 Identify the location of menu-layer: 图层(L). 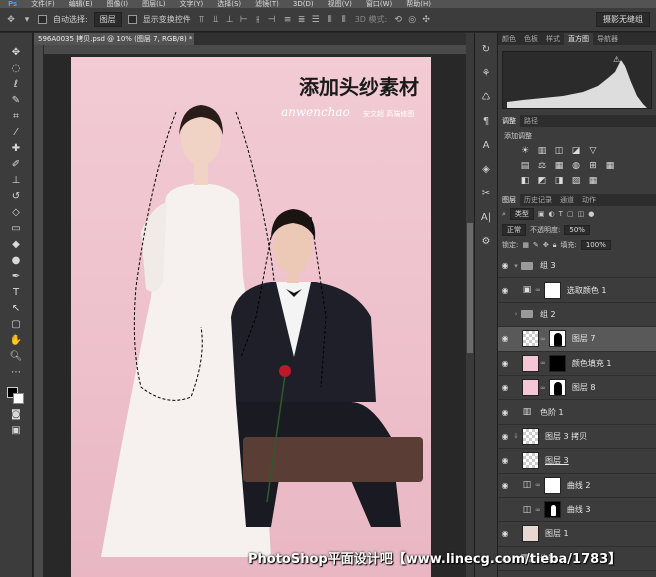
(153, 4).